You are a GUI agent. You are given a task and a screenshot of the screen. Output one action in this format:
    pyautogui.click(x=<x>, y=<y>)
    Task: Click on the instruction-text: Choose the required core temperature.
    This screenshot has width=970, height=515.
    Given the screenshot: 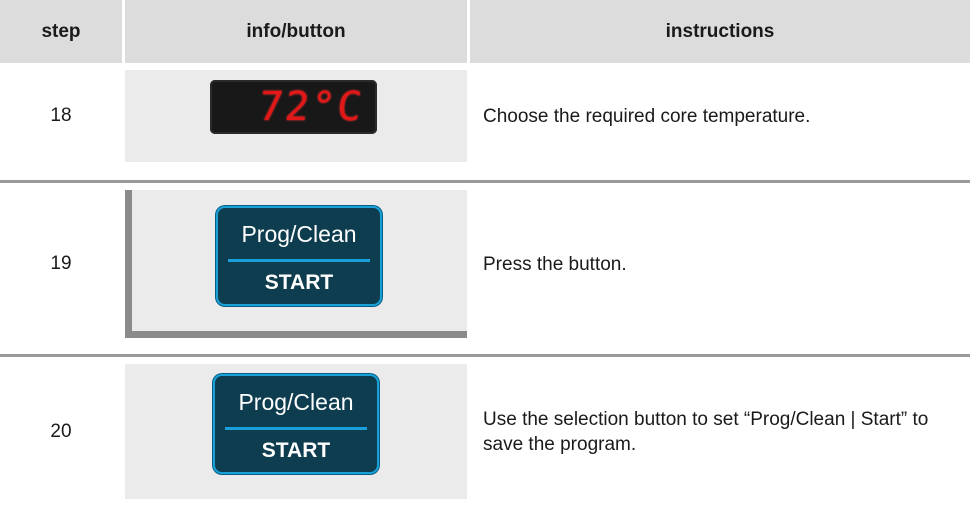 What is the action you would take?
    pyautogui.click(x=647, y=116)
    